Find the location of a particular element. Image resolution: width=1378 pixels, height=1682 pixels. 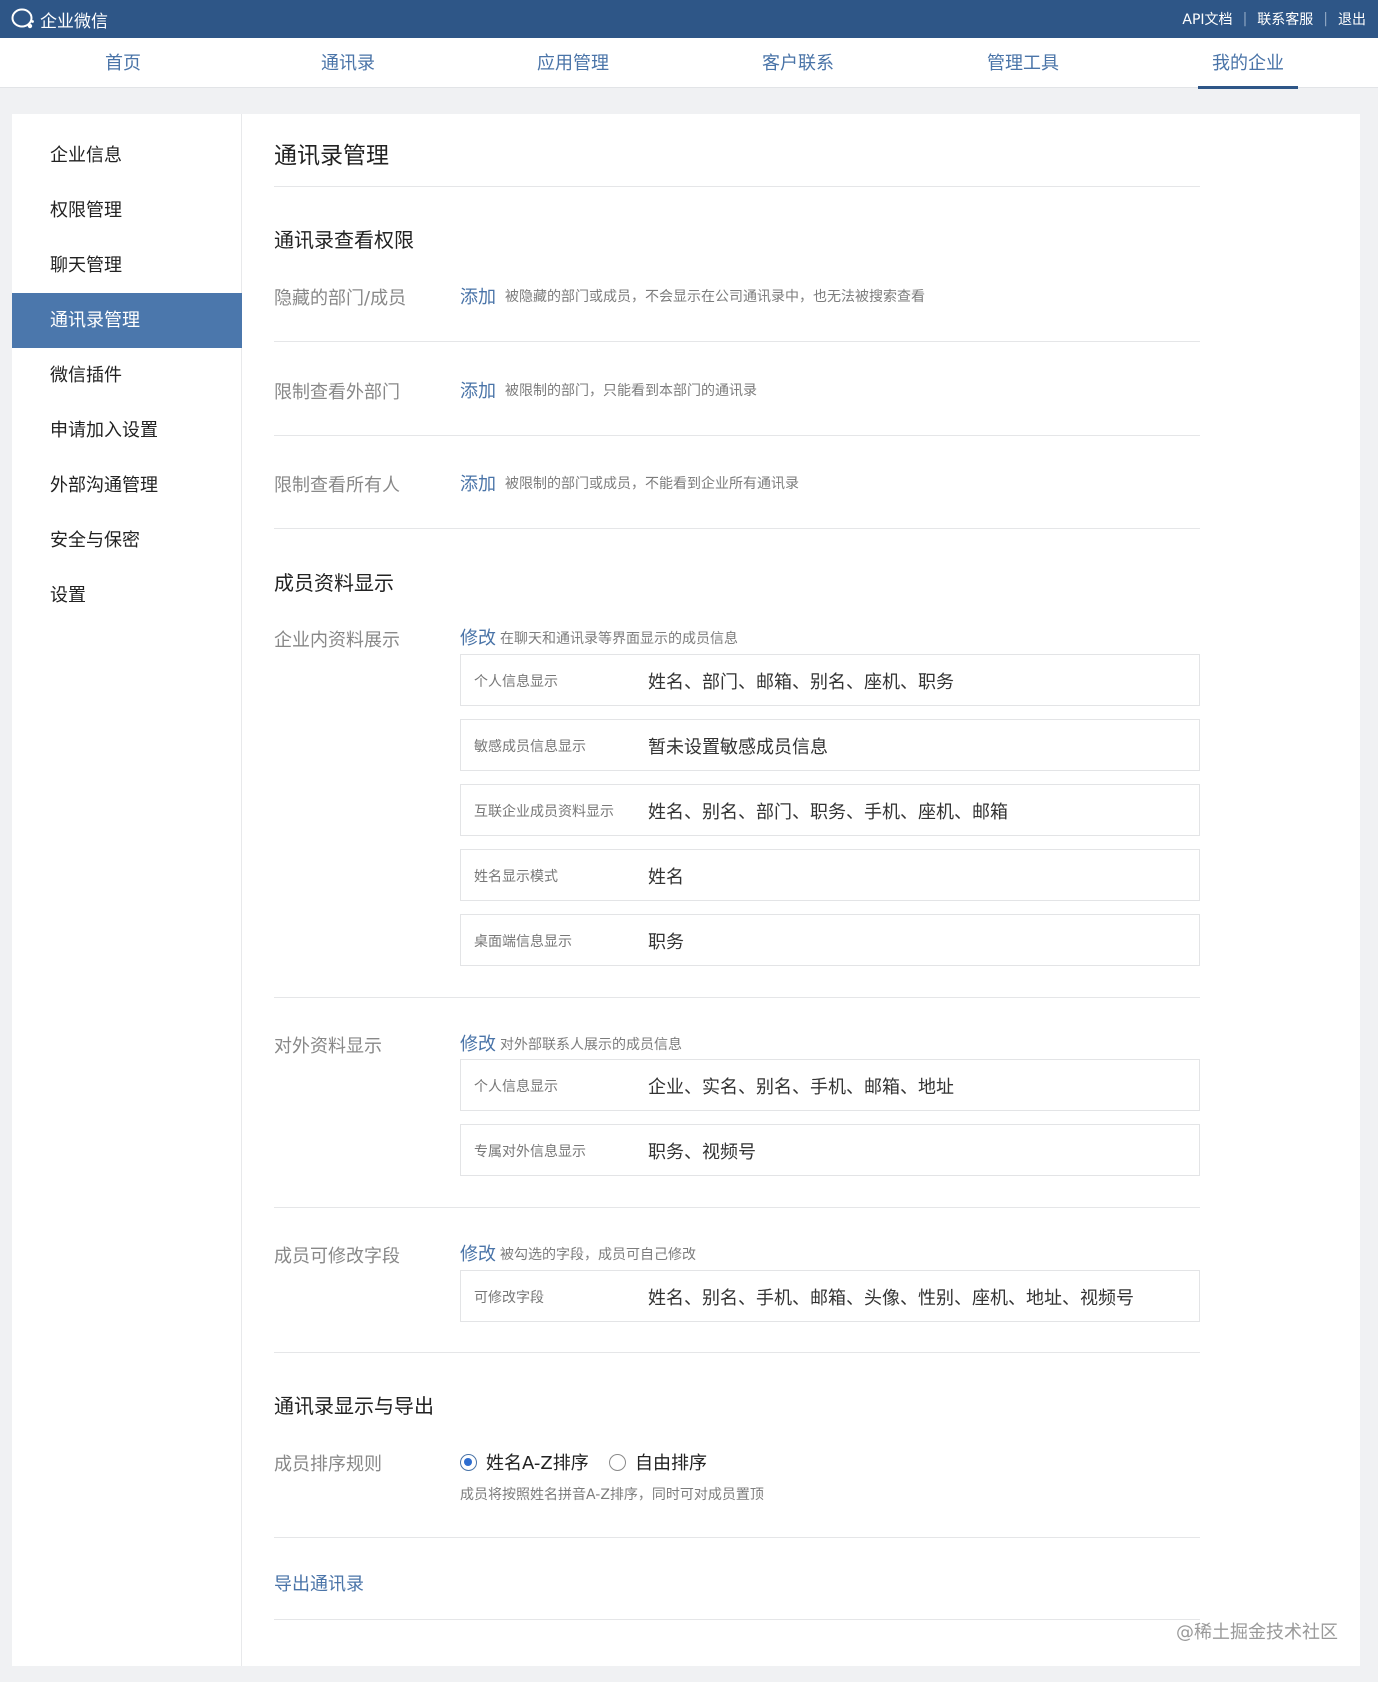

field-box: 可修改字段 姓名、别名、手机、邮箱、头像、性别、座机、地址、视频号 is located at coordinates (830, 1296).